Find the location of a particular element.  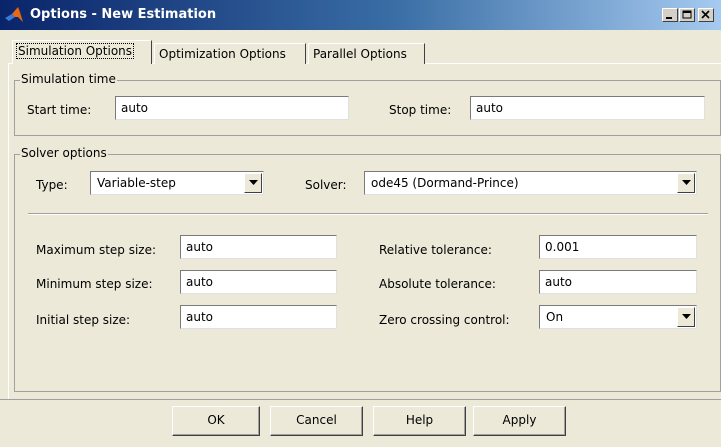

absolute-tolerance-input is located at coordinates (618, 282).